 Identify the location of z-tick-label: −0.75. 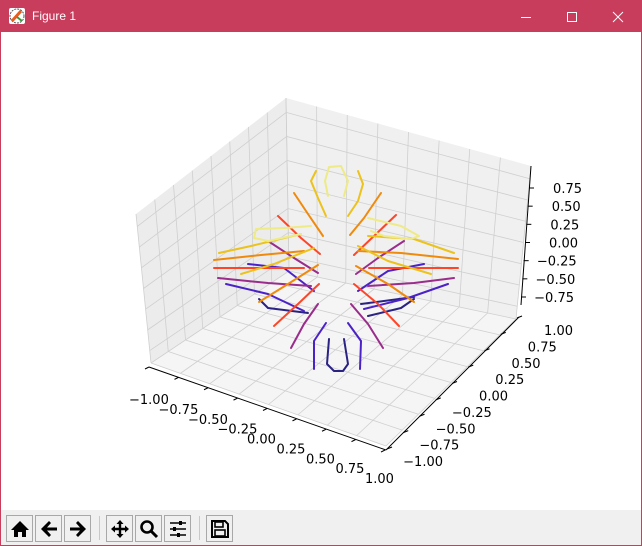
(554, 298).